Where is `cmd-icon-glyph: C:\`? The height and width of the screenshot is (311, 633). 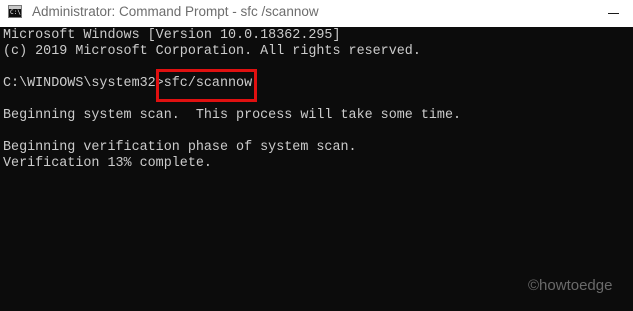
cmd-icon-glyph: C:\ is located at coordinates (15, 12).